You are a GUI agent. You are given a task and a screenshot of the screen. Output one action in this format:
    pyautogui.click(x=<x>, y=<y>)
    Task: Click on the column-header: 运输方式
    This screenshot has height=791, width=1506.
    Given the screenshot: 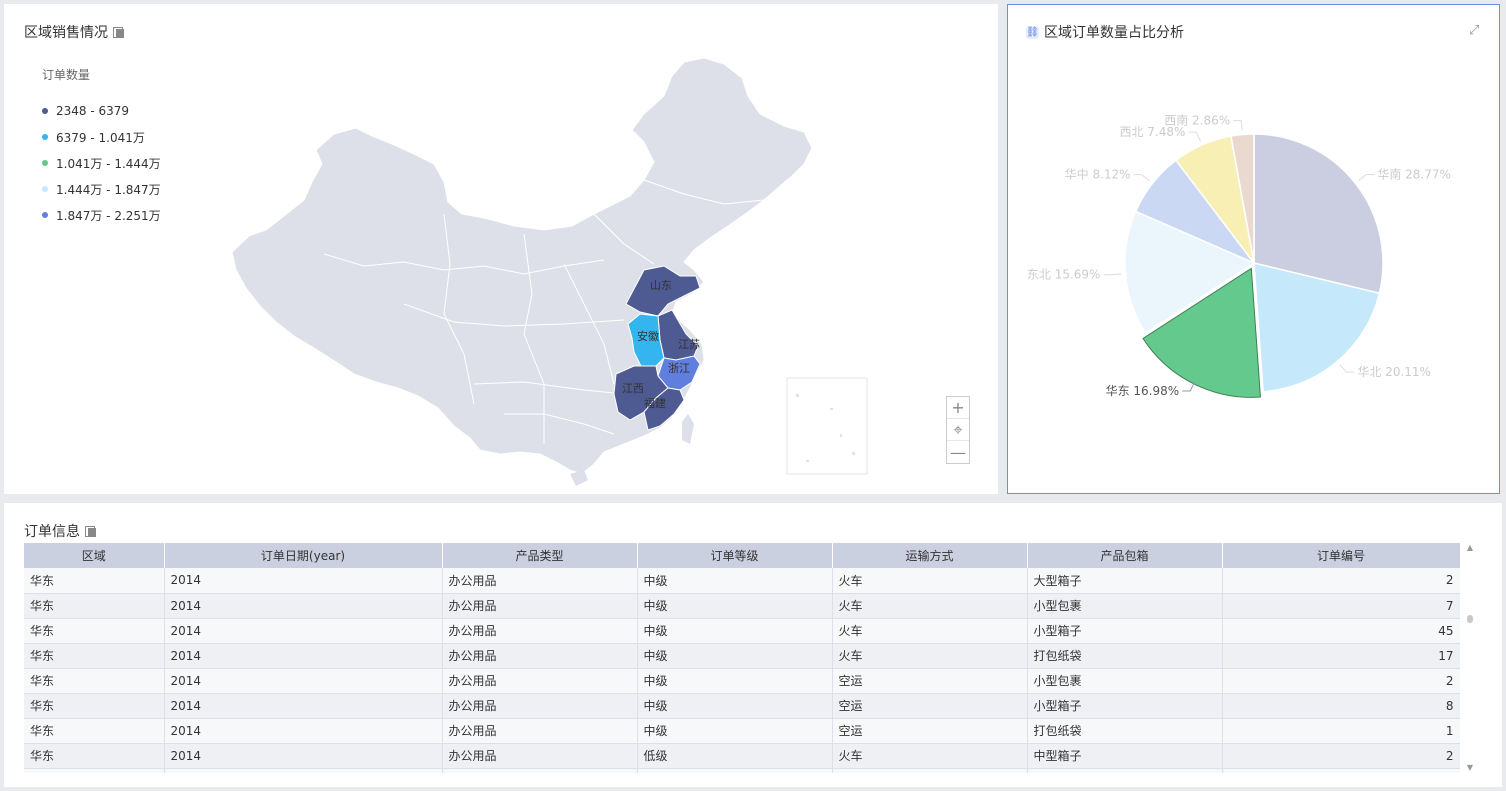 What is the action you would take?
    pyautogui.click(x=930, y=555)
    